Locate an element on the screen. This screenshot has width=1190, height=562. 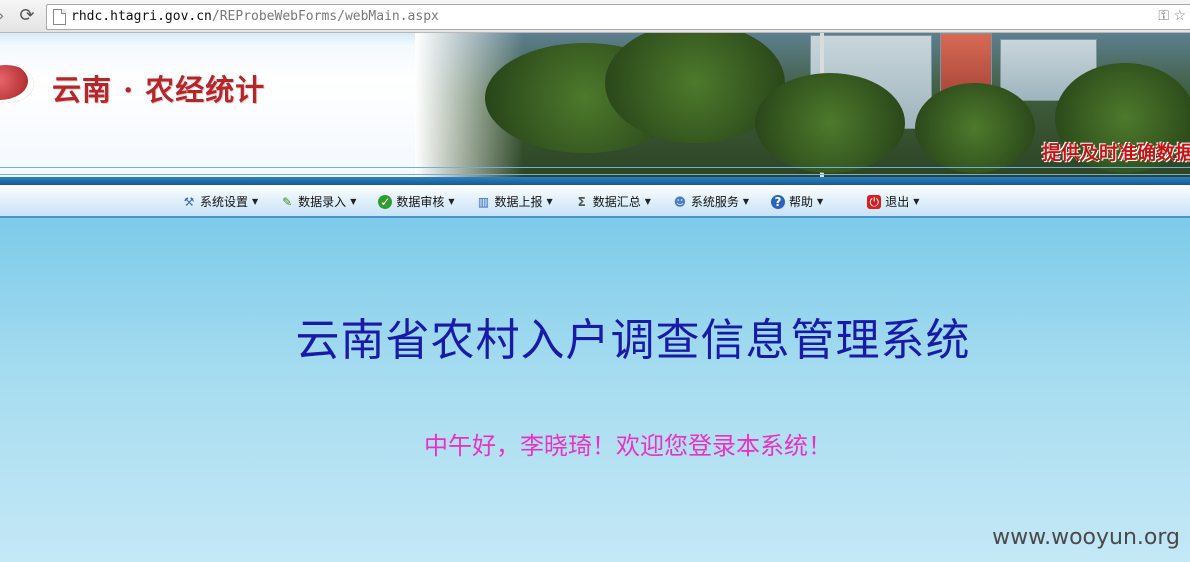
power-icon: ⏻ is located at coordinates (874, 201).